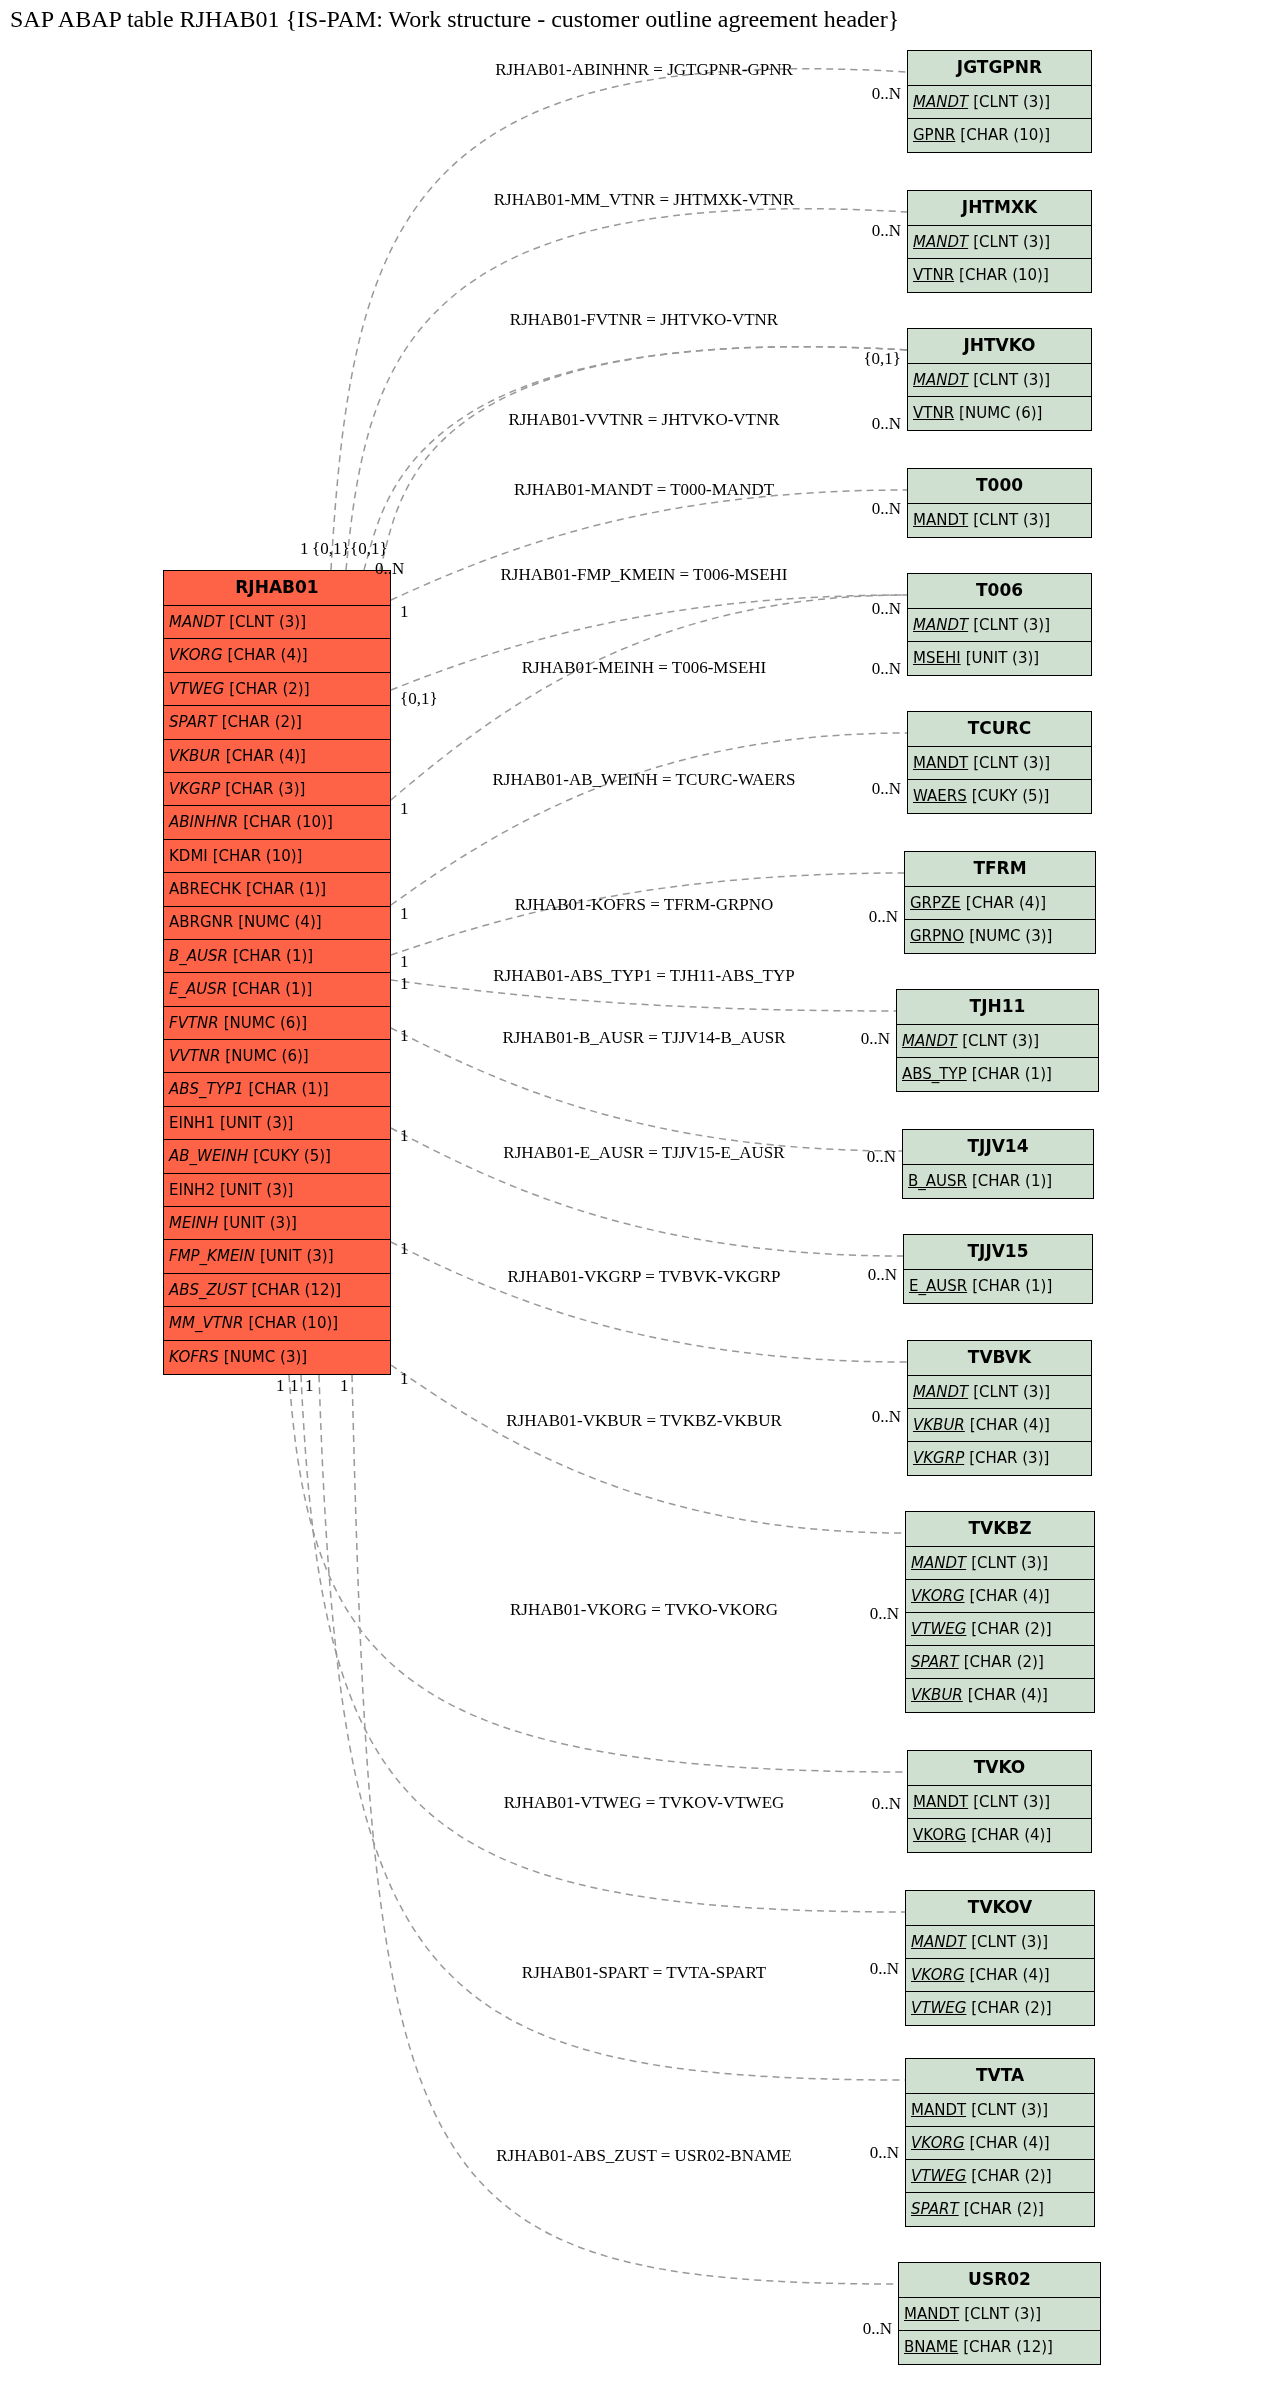  I want to click on relation-label: RJHAB01-ABS_ZUST = USR02-BNAME, so click(644, 2156).